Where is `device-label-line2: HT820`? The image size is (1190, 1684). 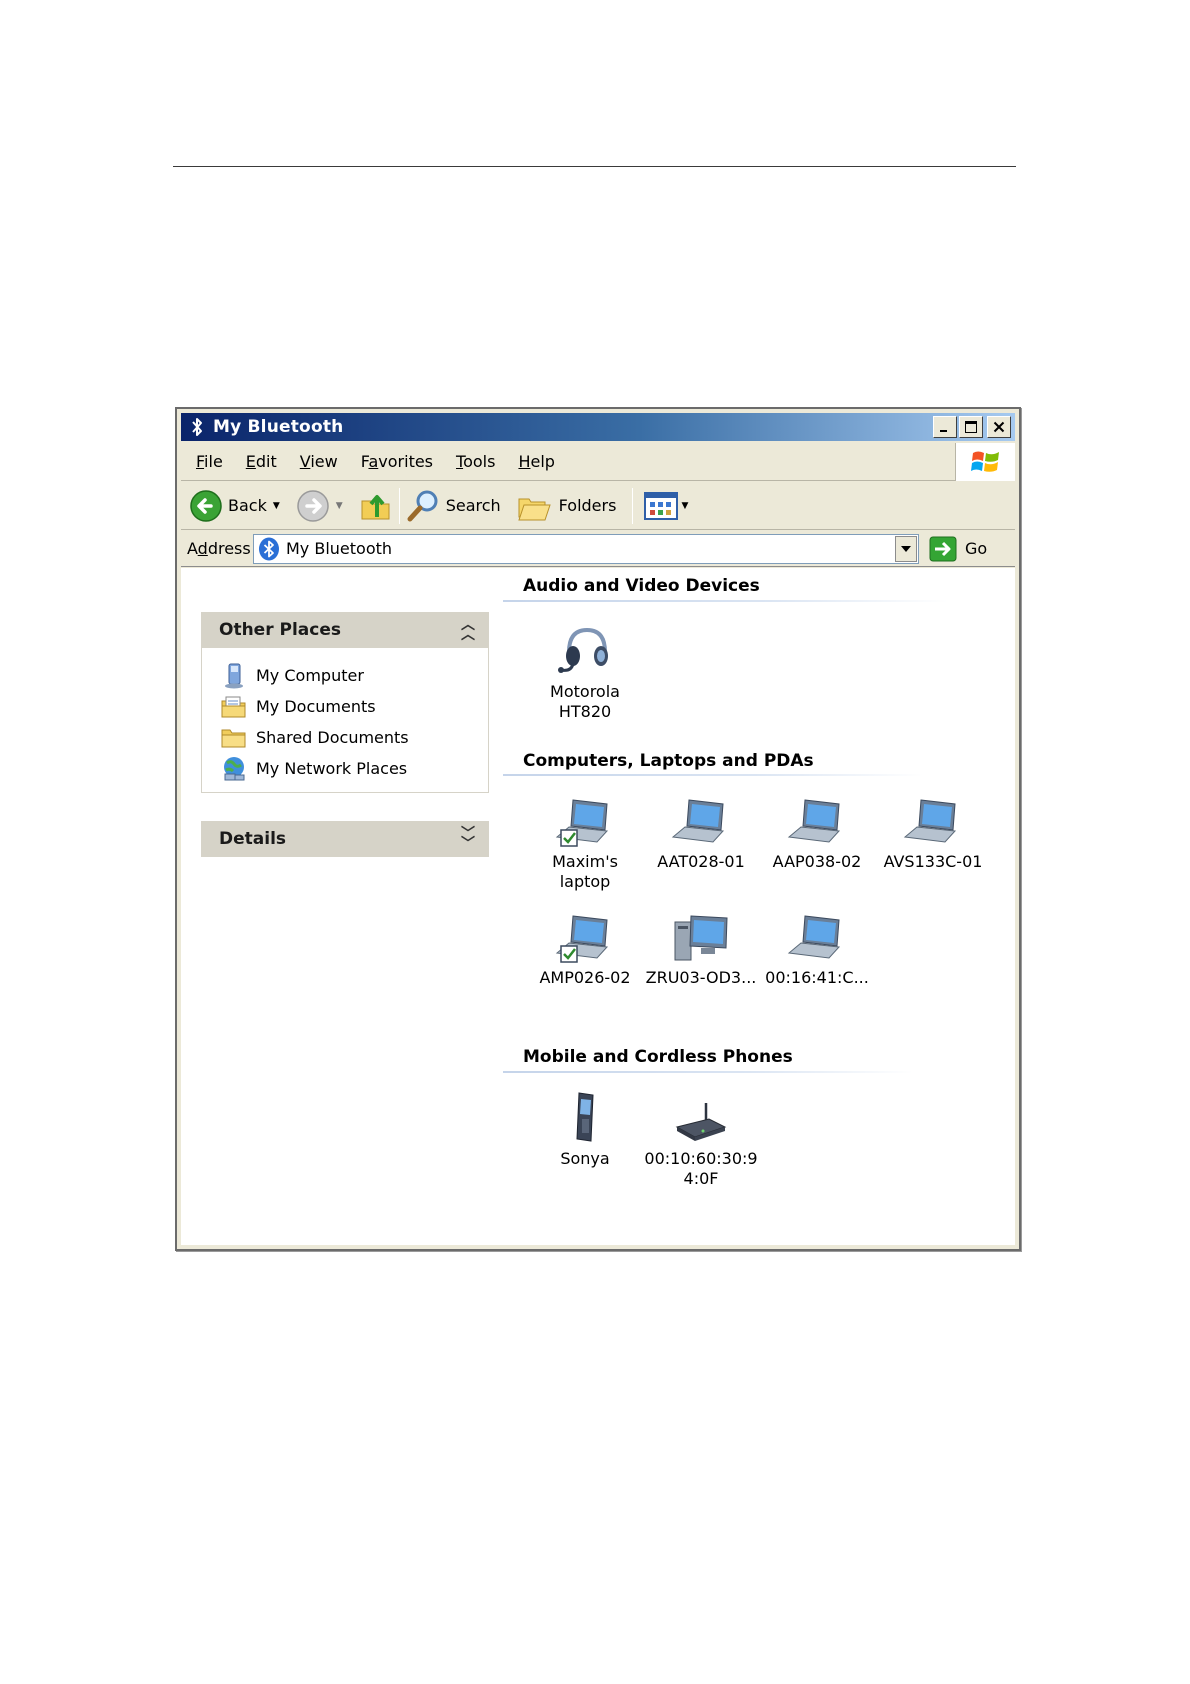 device-label-line2: HT820 is located at coordinates (585, 711).